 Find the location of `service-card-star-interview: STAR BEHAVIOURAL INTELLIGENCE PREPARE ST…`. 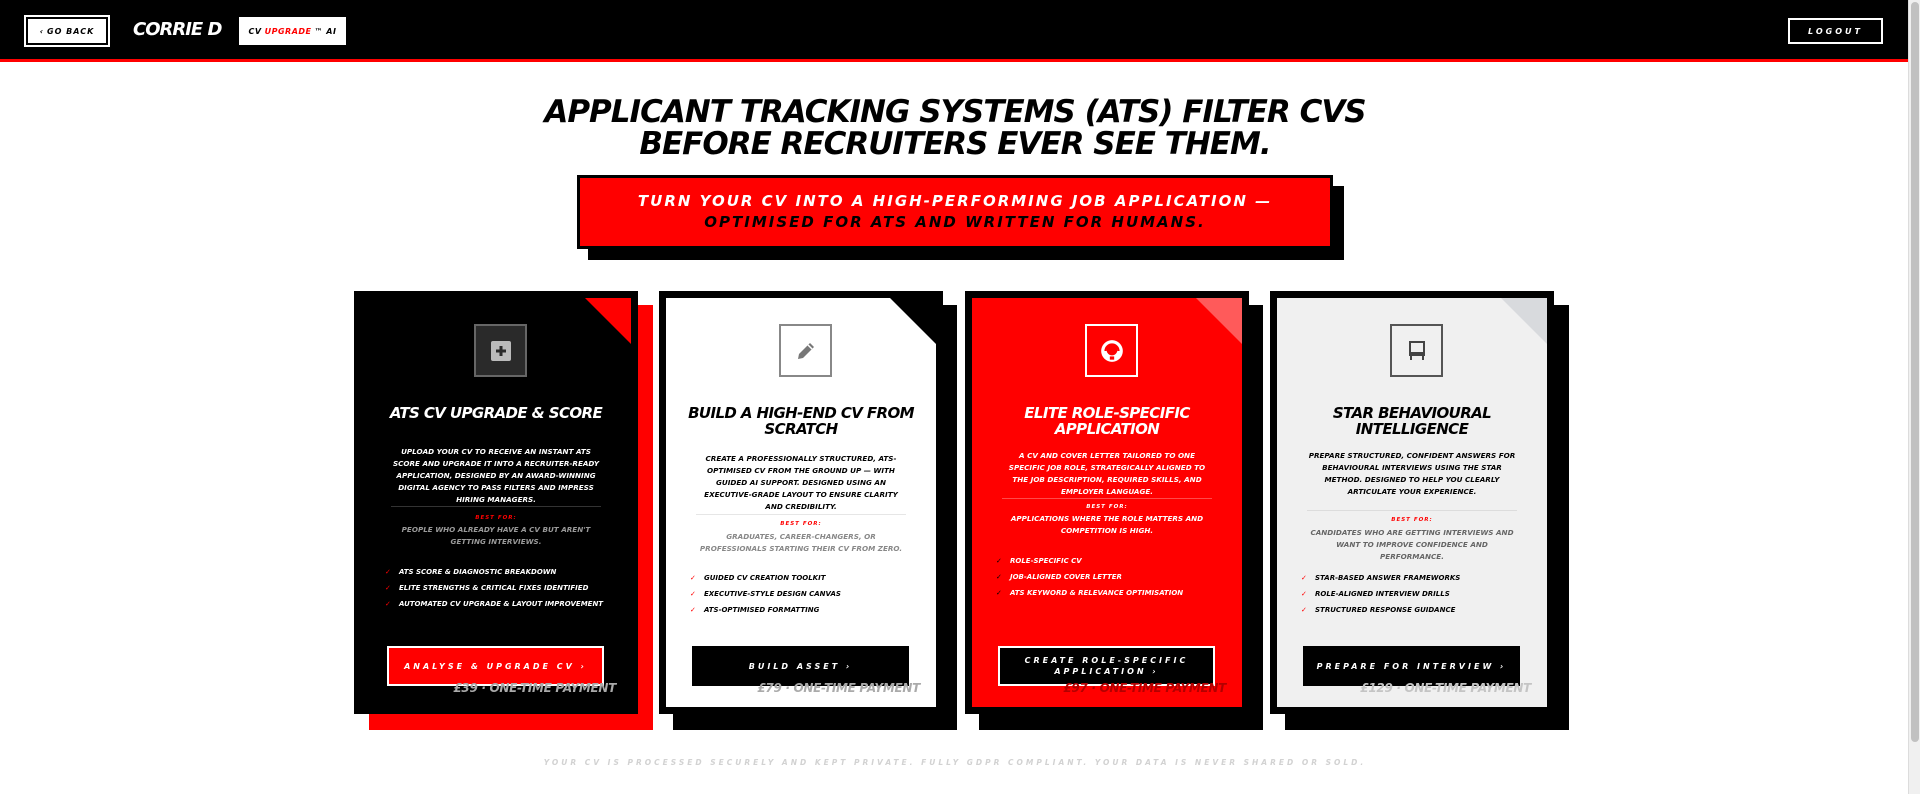

service-card-star-interview: STAR BEHAVIOURAL INTELLIGENCE PREPARE ST… is located at coordinates (1412, 502).